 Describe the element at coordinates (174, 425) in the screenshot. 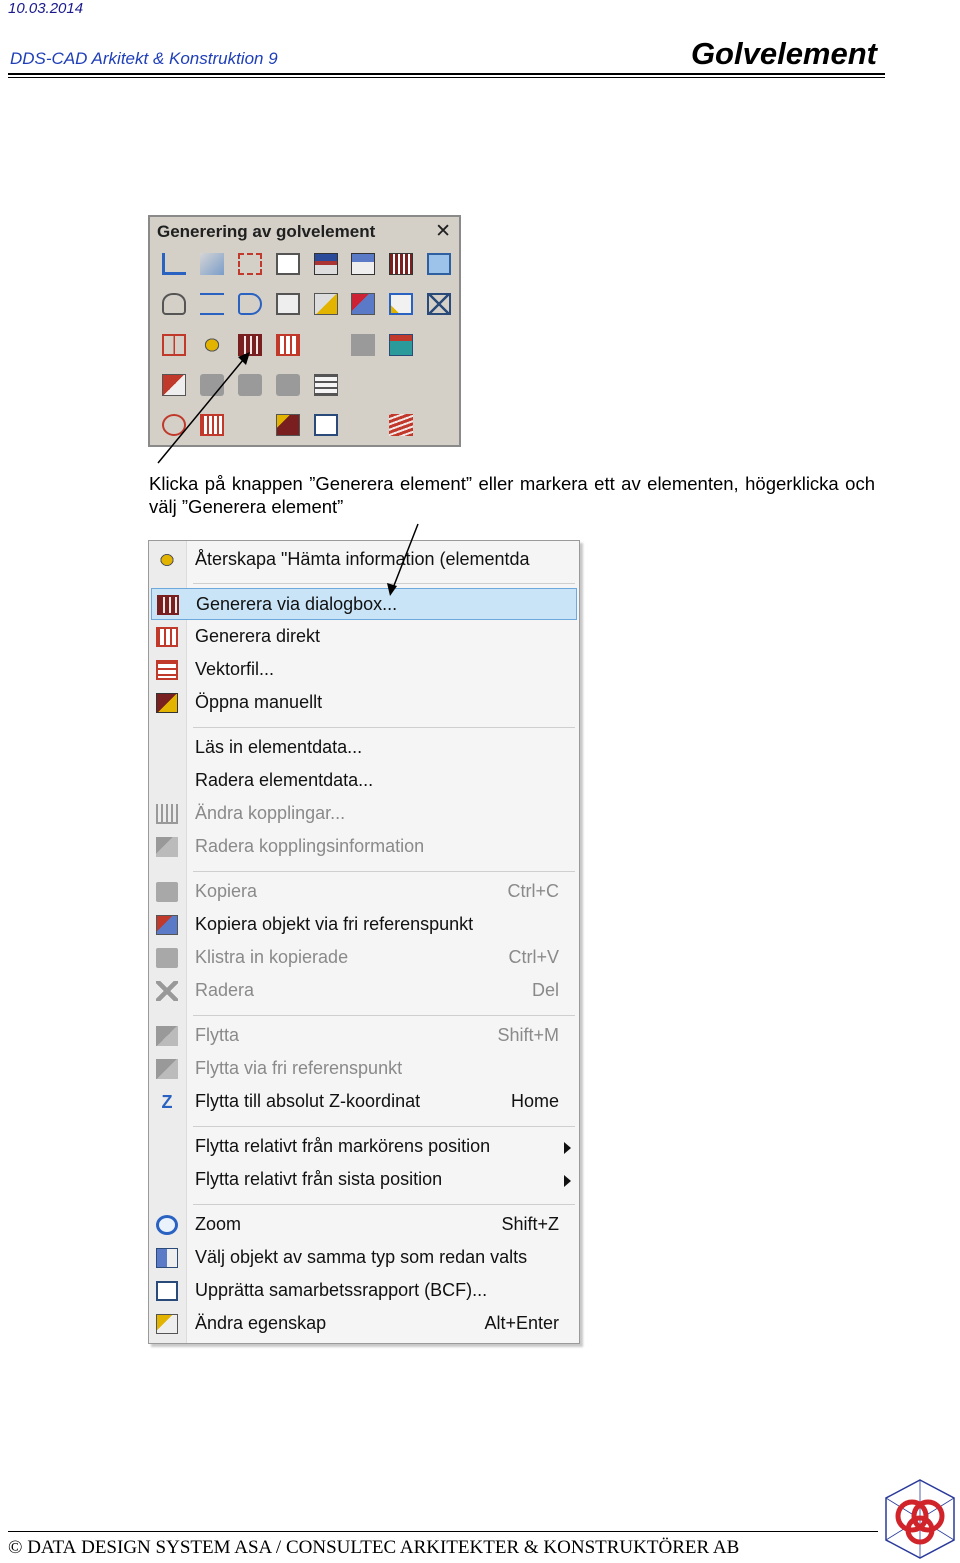

I see `radial-icon` at that location.